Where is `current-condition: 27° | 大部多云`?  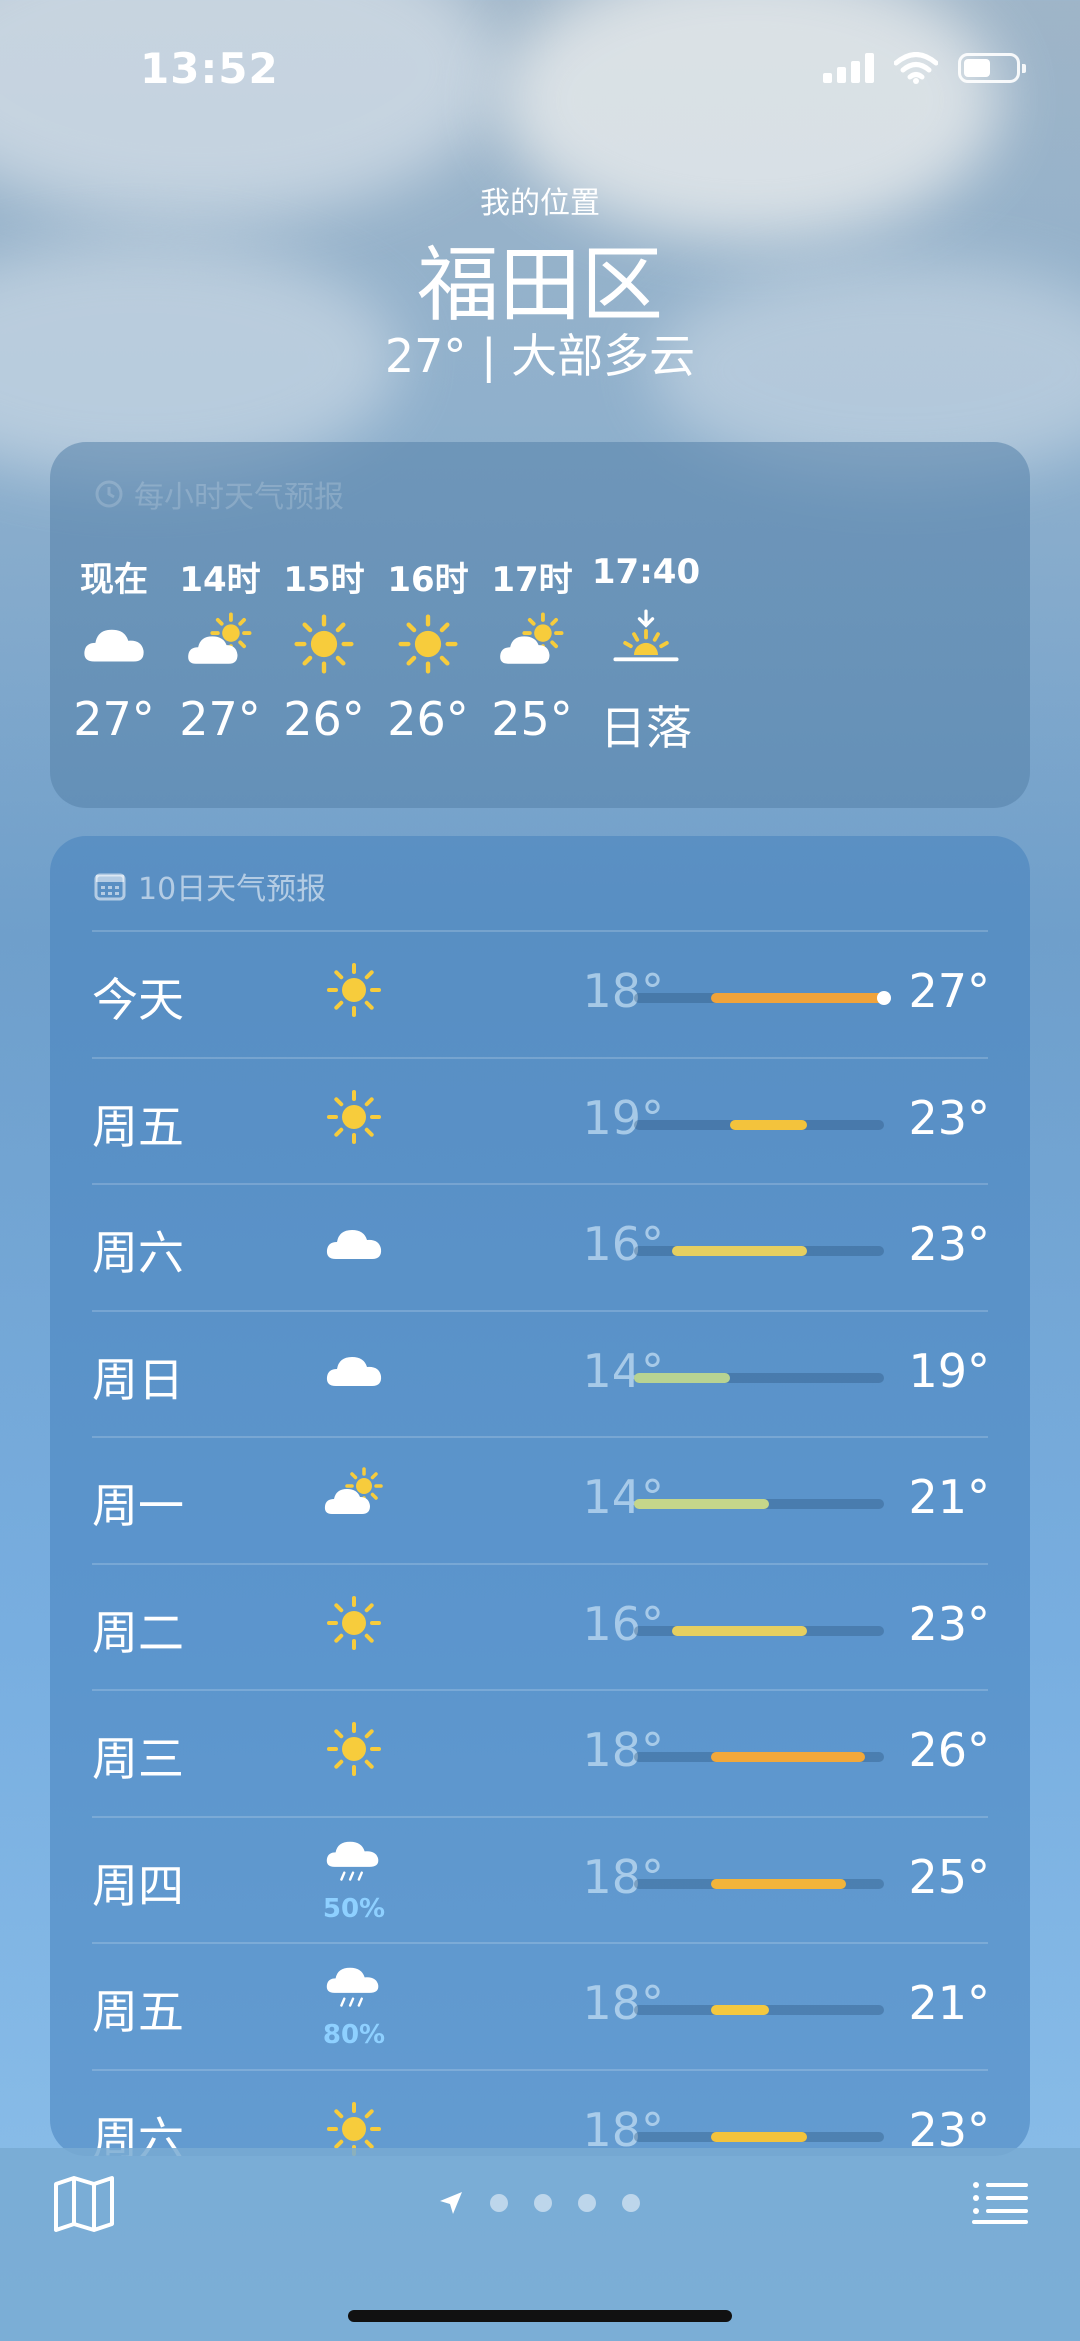 current-condition: 27° | 大部多云 is located at coordinates (540, 356).